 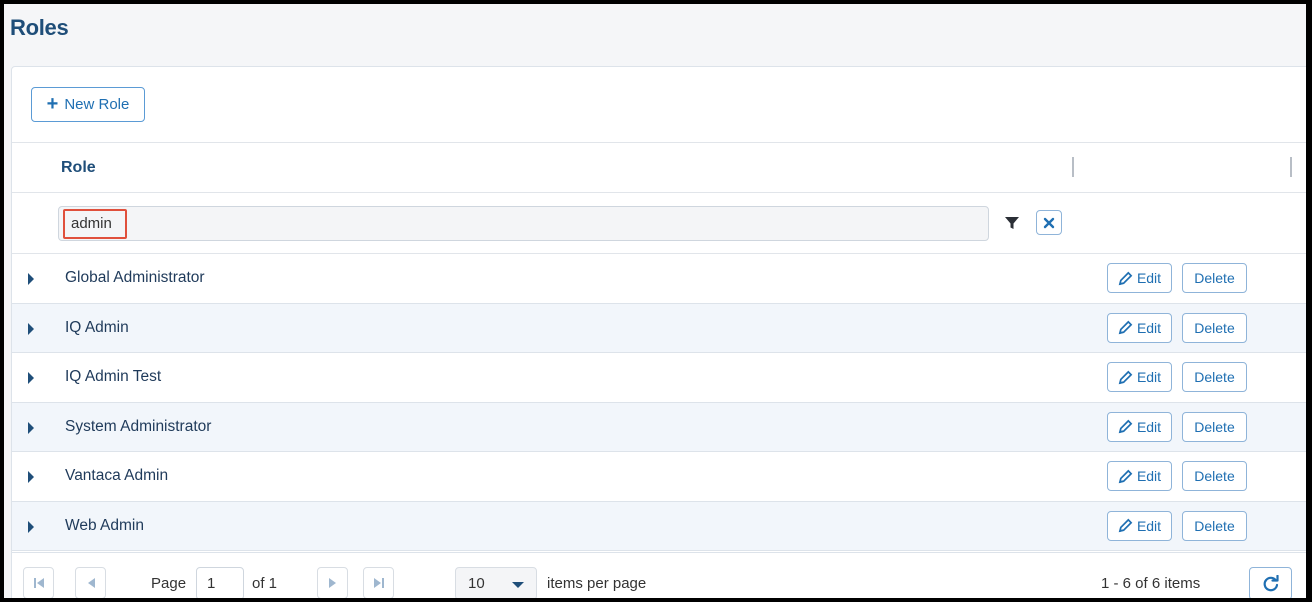 What do you see at coordinates (135, 277) in the screenshot?
I see `role-name: Global Administrator` at bounding box center [135, 277].